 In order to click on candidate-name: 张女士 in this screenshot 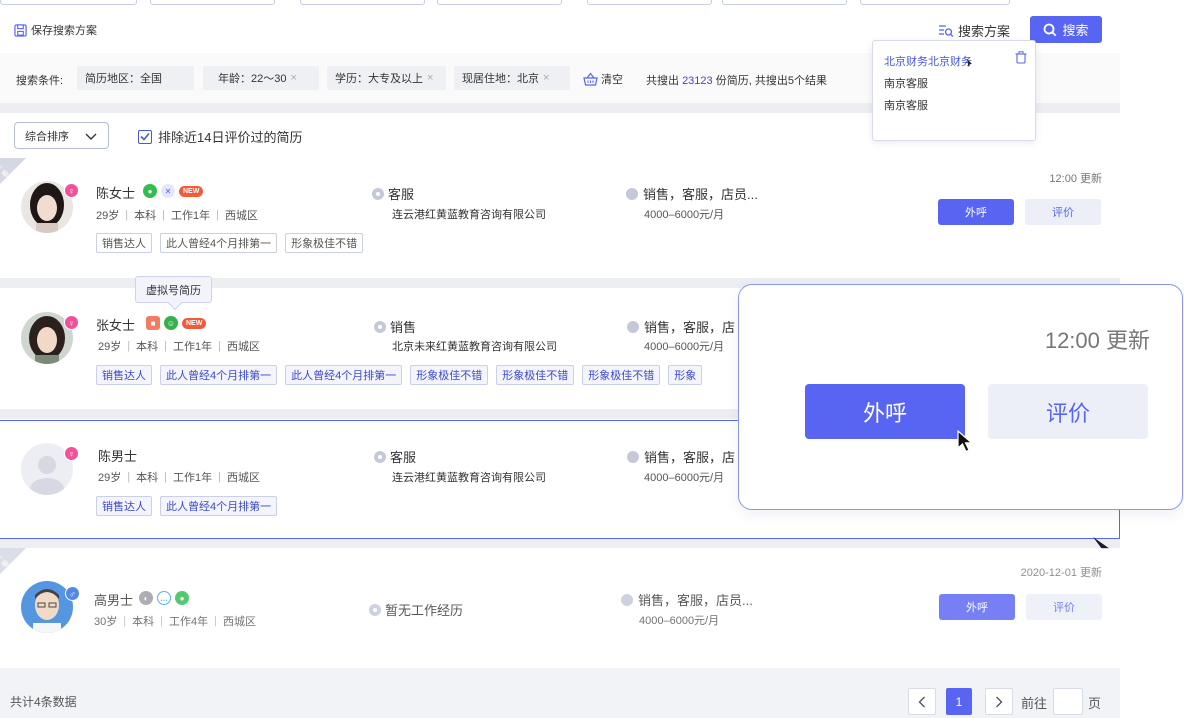, I will do `click(115, 324)`.